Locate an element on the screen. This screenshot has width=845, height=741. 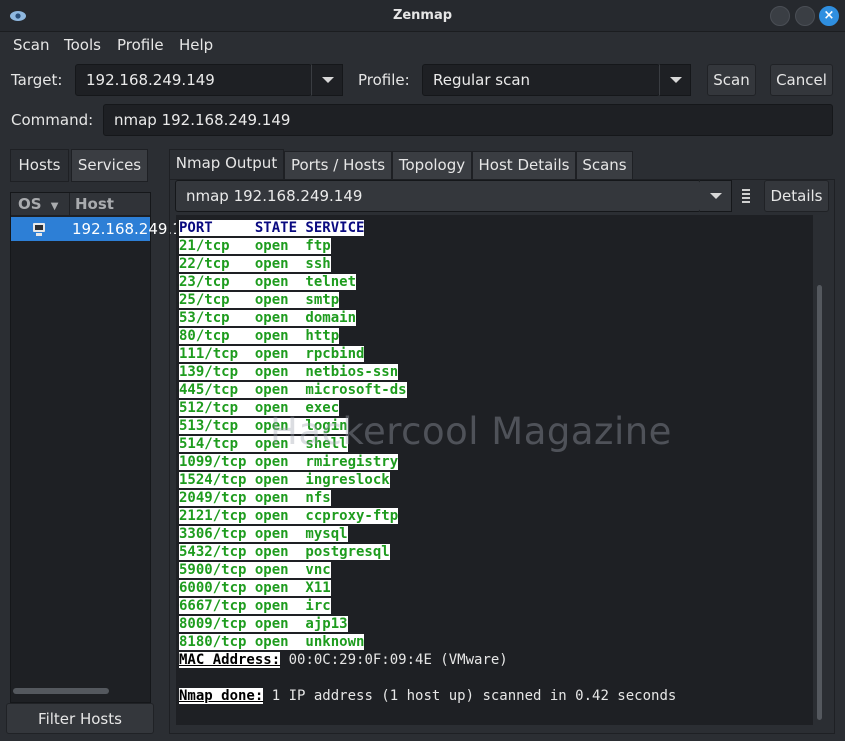
port-line: 21/tcp open ftp is located at coordinates (255, 246).